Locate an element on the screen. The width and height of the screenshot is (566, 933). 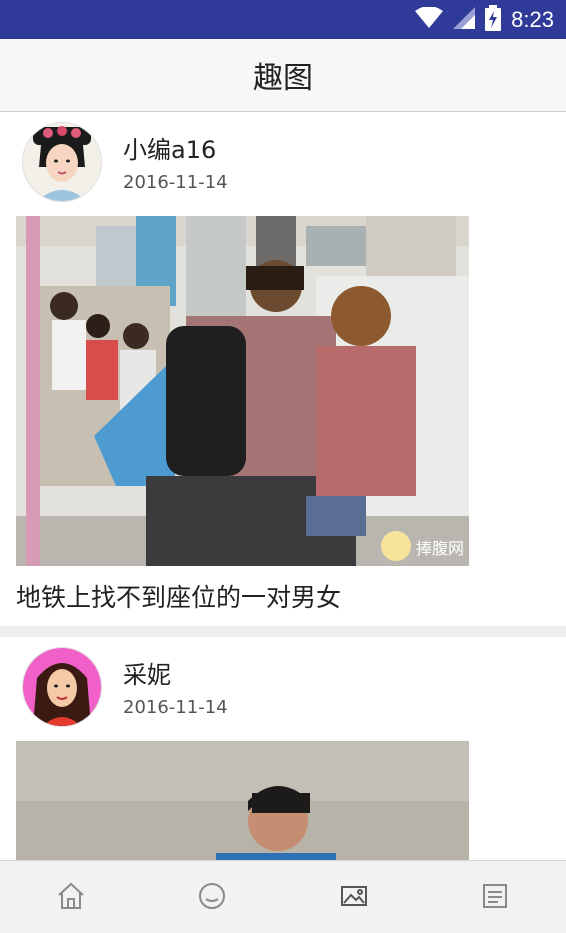
signal-icon is located at coordinates (464, 19).